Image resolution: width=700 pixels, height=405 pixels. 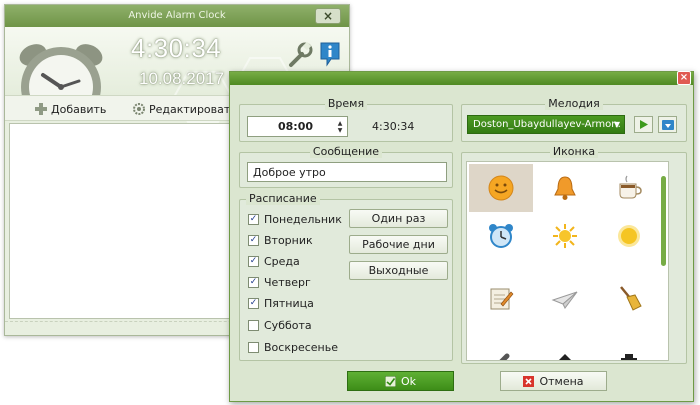 What do you see at coordinates (303, 219) in the screenshot?
I see `day-label: Понедельник` at bounding box center [303, 219].